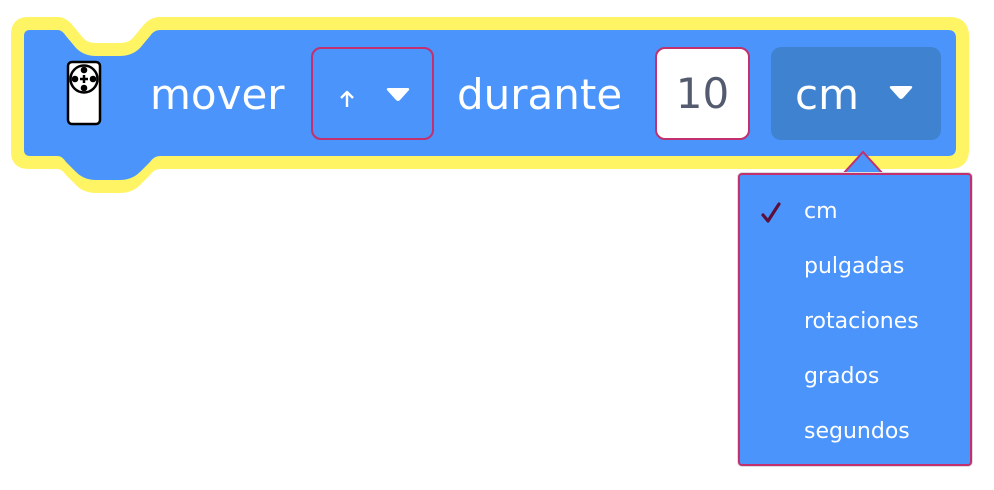 The width and height of the screenshot is (994, 490). Describe the element at coordinates (372, 93) in the screenshot. I see `direction-dropdown` at that location.